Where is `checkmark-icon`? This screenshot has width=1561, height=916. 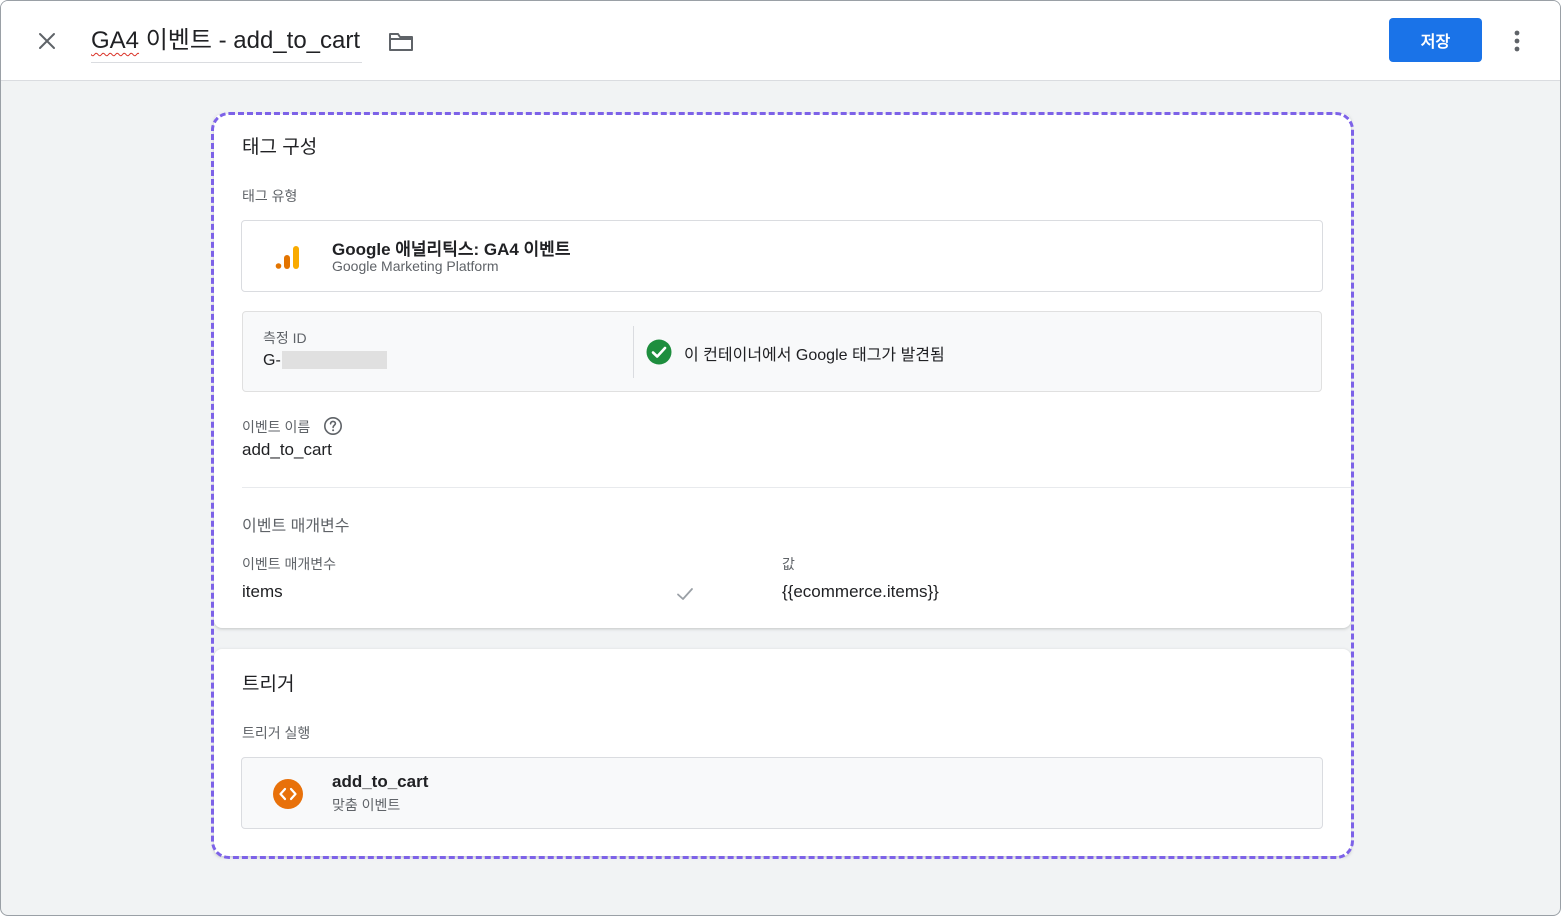 checkmark-icon is located at coordinates (685, 594).